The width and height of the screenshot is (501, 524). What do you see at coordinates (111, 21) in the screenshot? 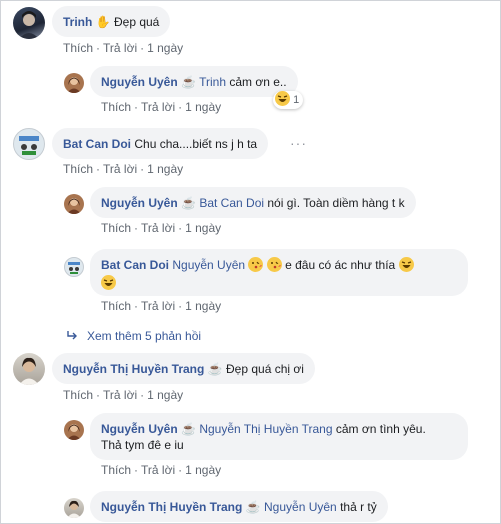
I see `comment-bubble: Trinh ✋ Đẹp quá` at bounding box center [111, 21].